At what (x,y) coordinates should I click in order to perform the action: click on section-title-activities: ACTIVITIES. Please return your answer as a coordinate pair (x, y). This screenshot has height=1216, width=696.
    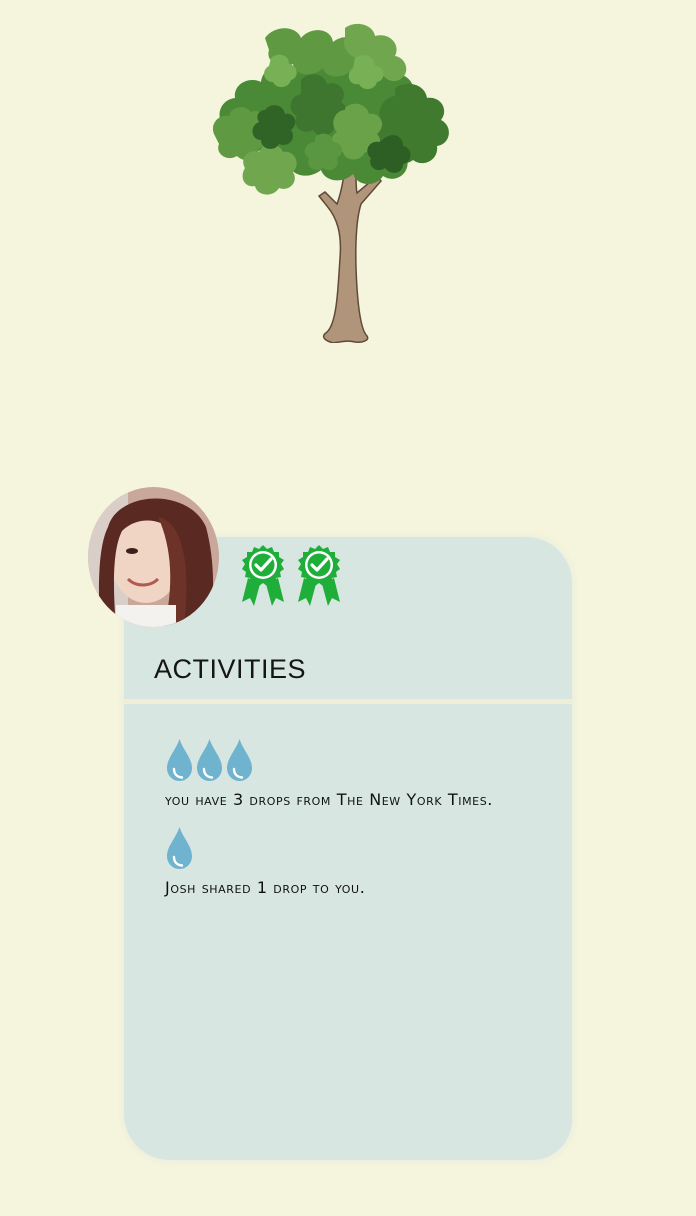
    Looking at the image, I should click on (230, 669).